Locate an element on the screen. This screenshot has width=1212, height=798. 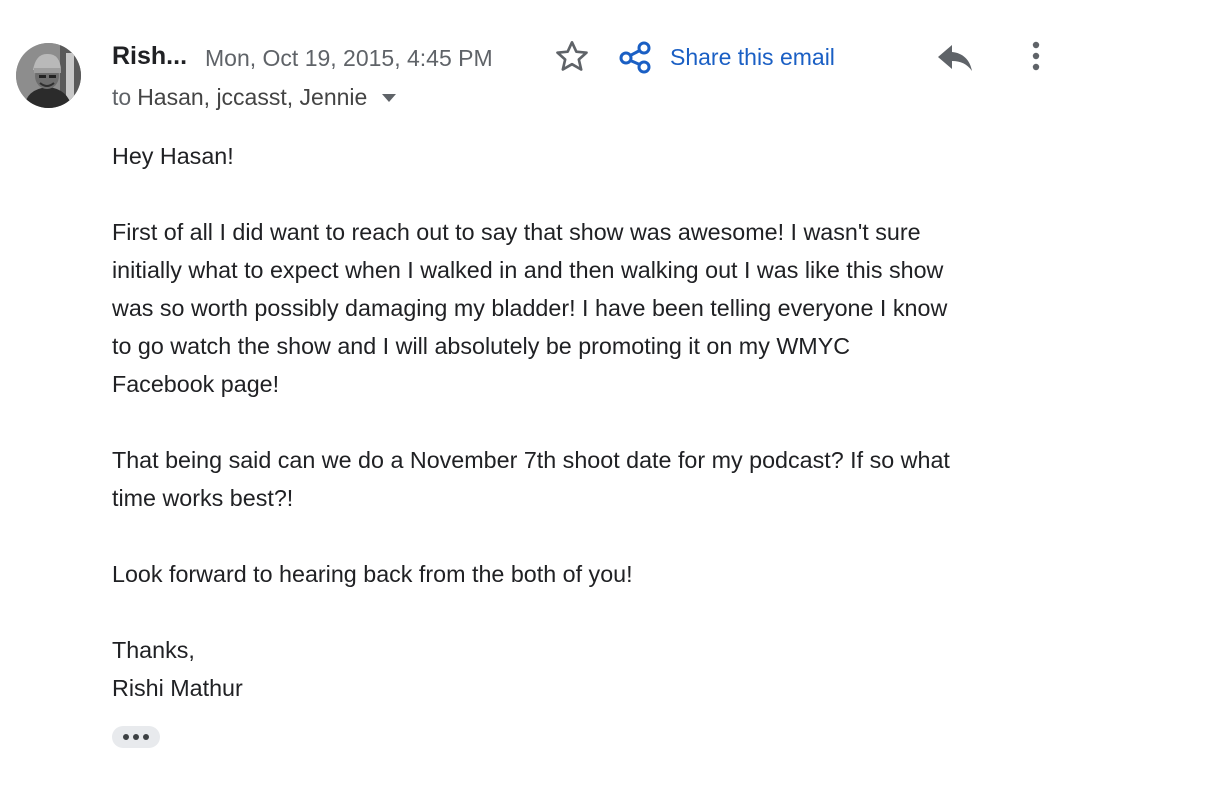
signature: Rishi Mathur is located at coordinates (177, 688).